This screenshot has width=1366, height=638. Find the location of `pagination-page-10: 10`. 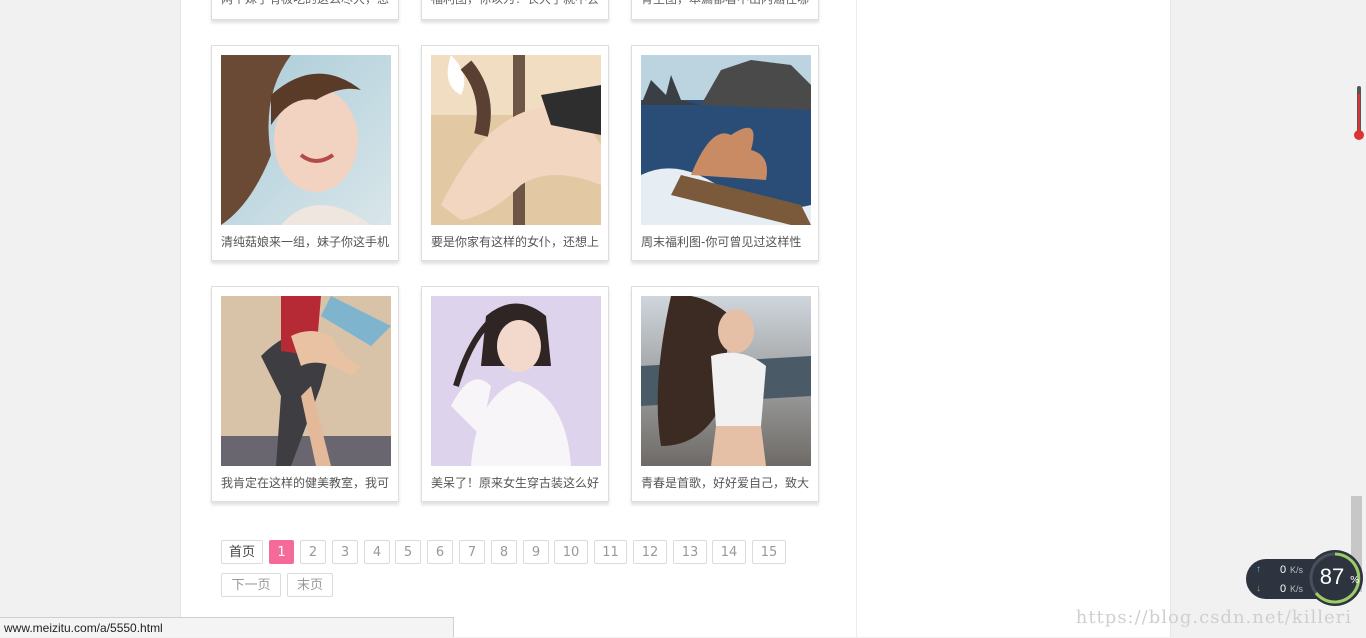

pagination-page-10: 10 is located at coordinates (571, 552).